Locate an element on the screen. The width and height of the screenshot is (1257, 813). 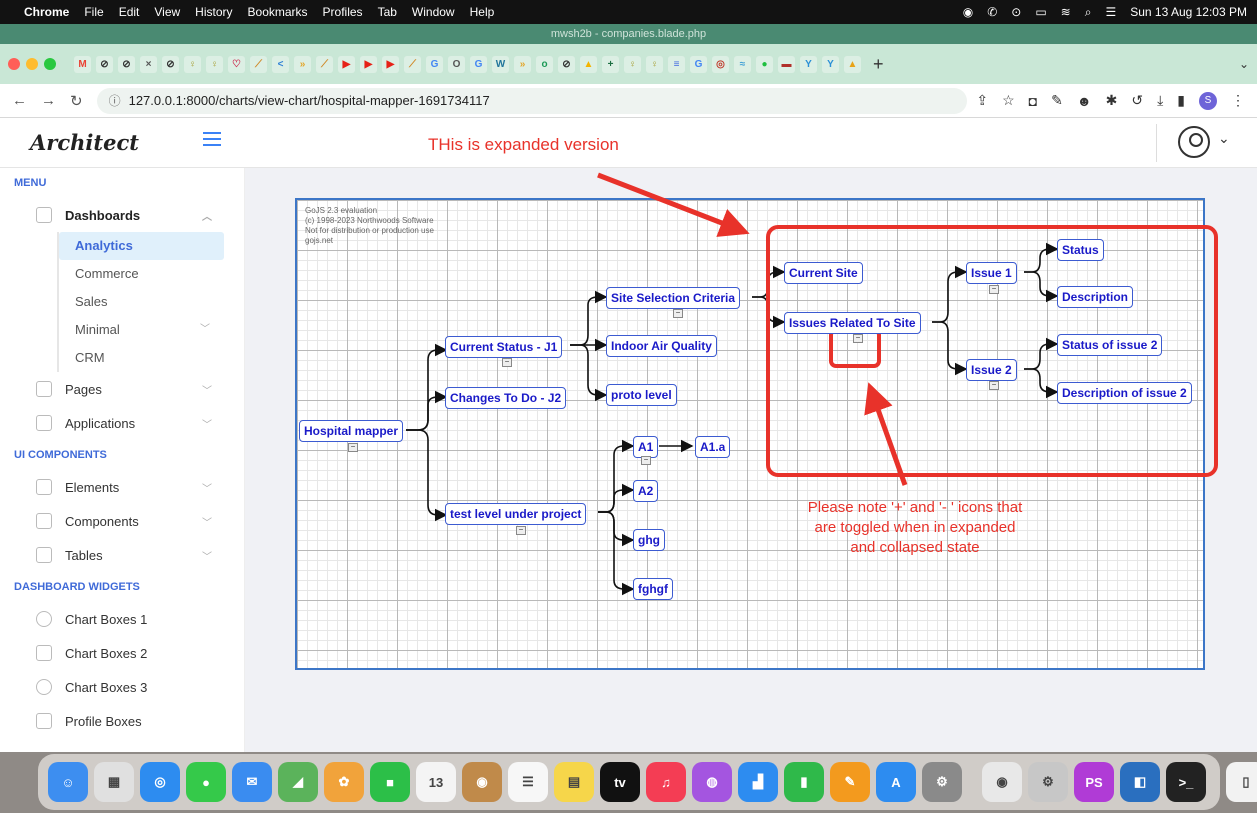
macos-dock: ☺▦◎●✉◢✿■13◉☰▤tv♫◍▟▮✎A⚙◉⚙PS◧>_▯♲ is located at coordinates (647, 782).